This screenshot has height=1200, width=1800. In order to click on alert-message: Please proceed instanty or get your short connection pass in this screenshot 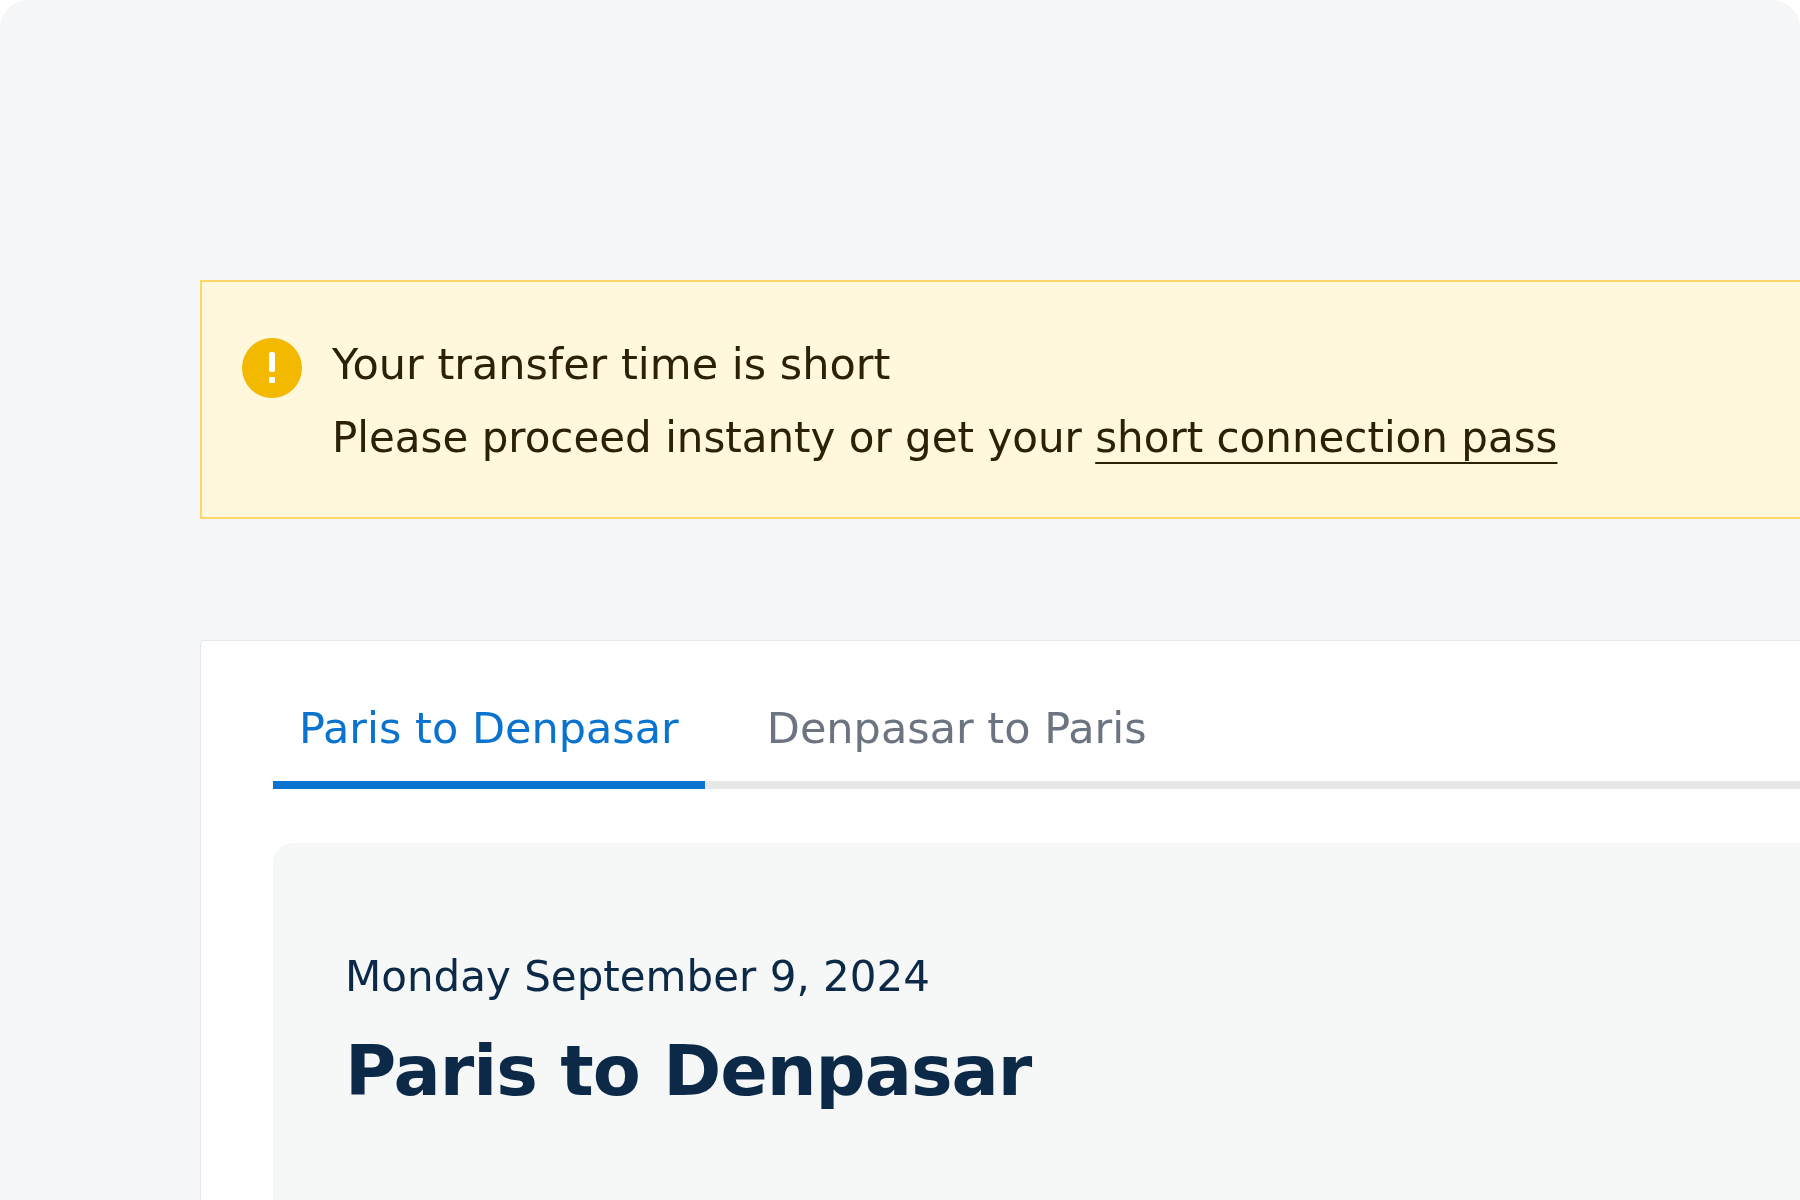, I will do `click(945, 438)`.